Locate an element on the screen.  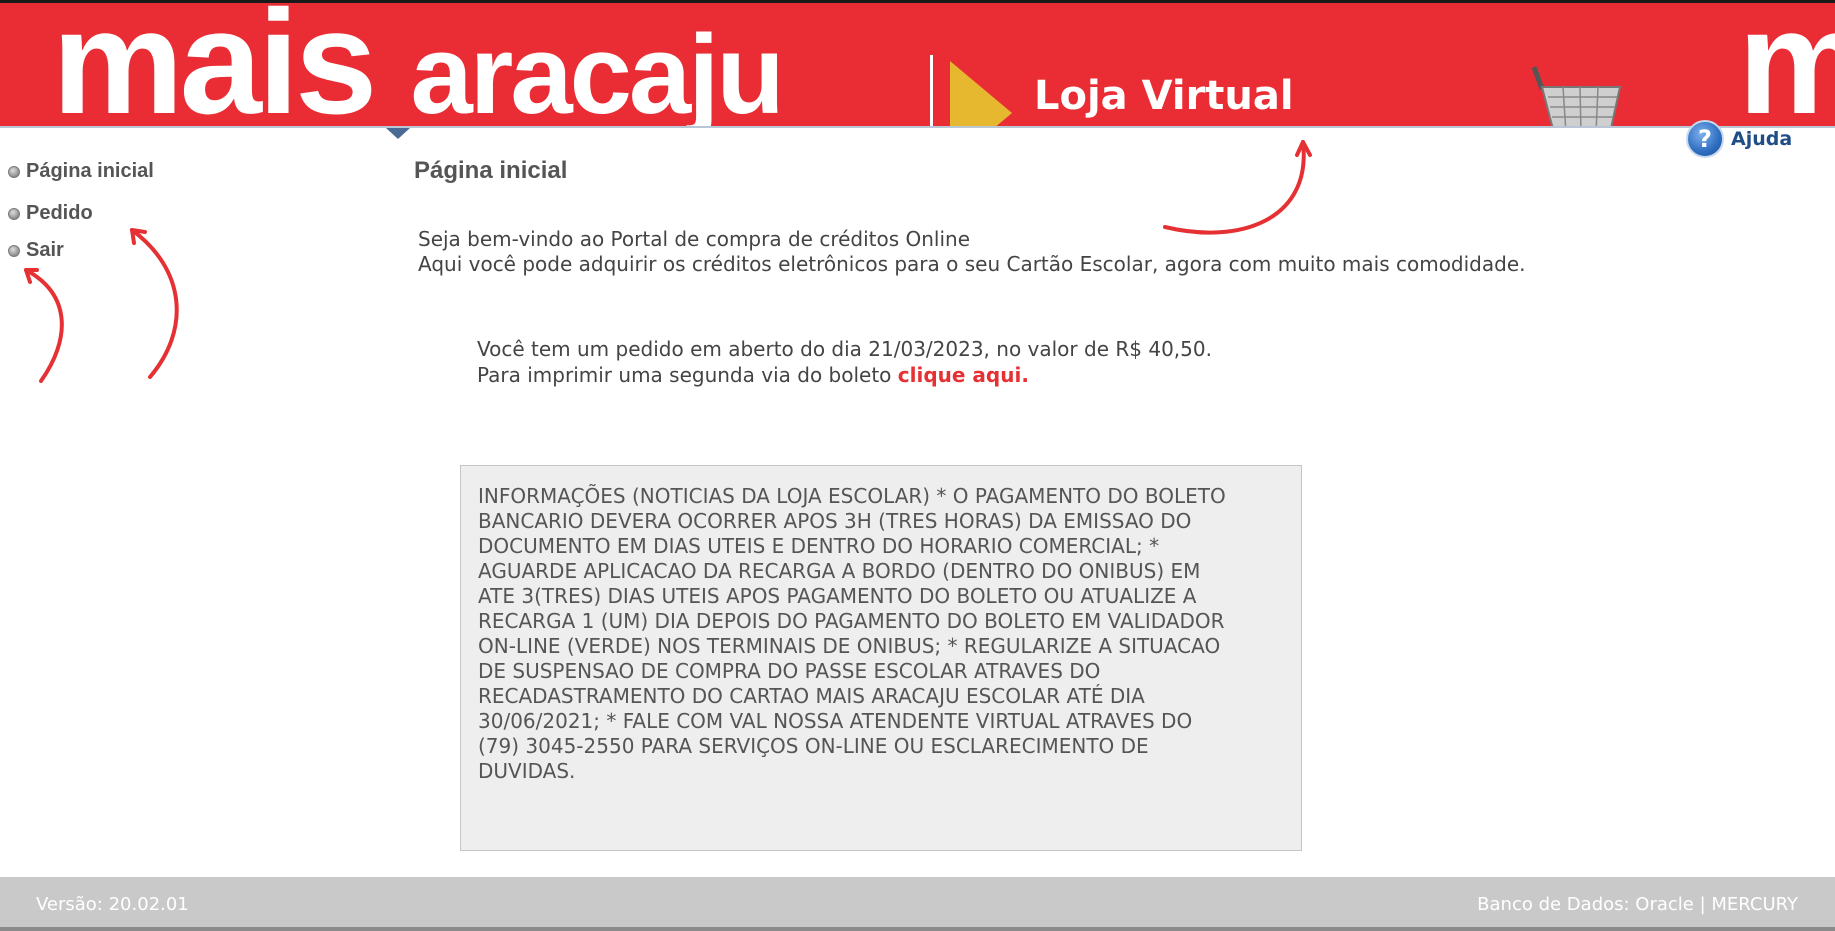
logo-right-fragment: m is located at coordinates (1786, 65).